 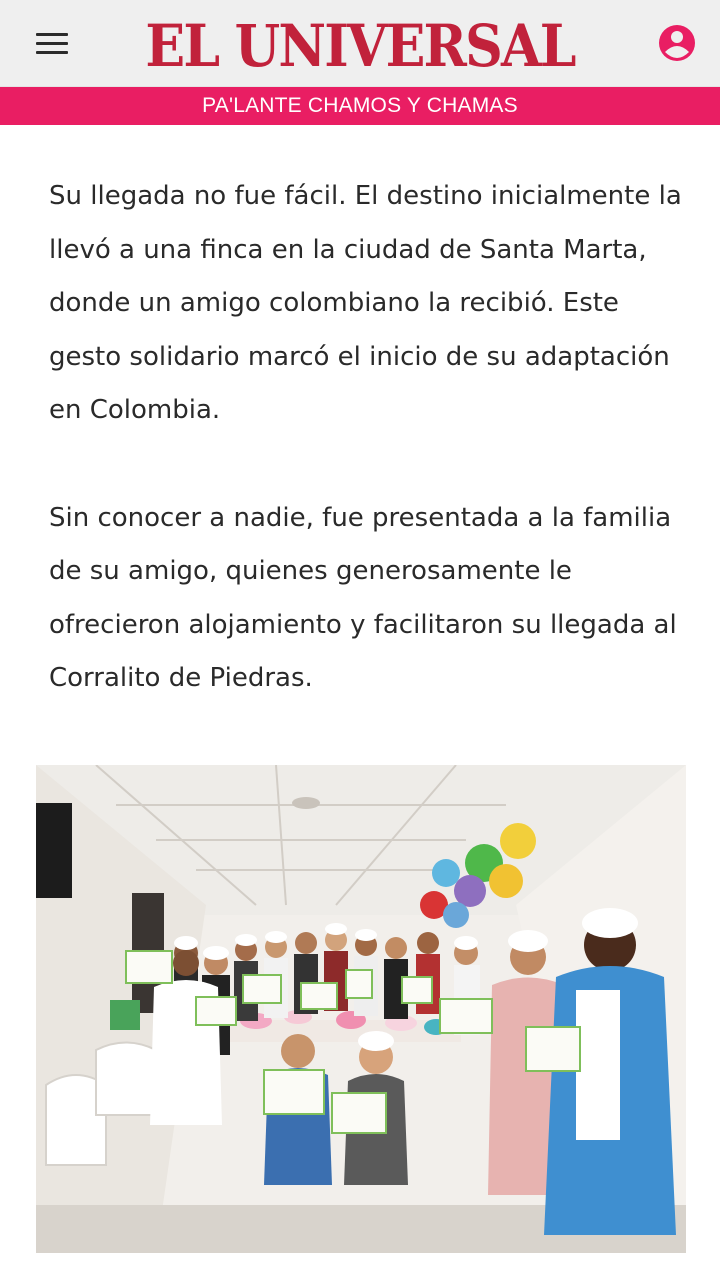 I want to click on account-circle-icon, so click(x=677, y=43).